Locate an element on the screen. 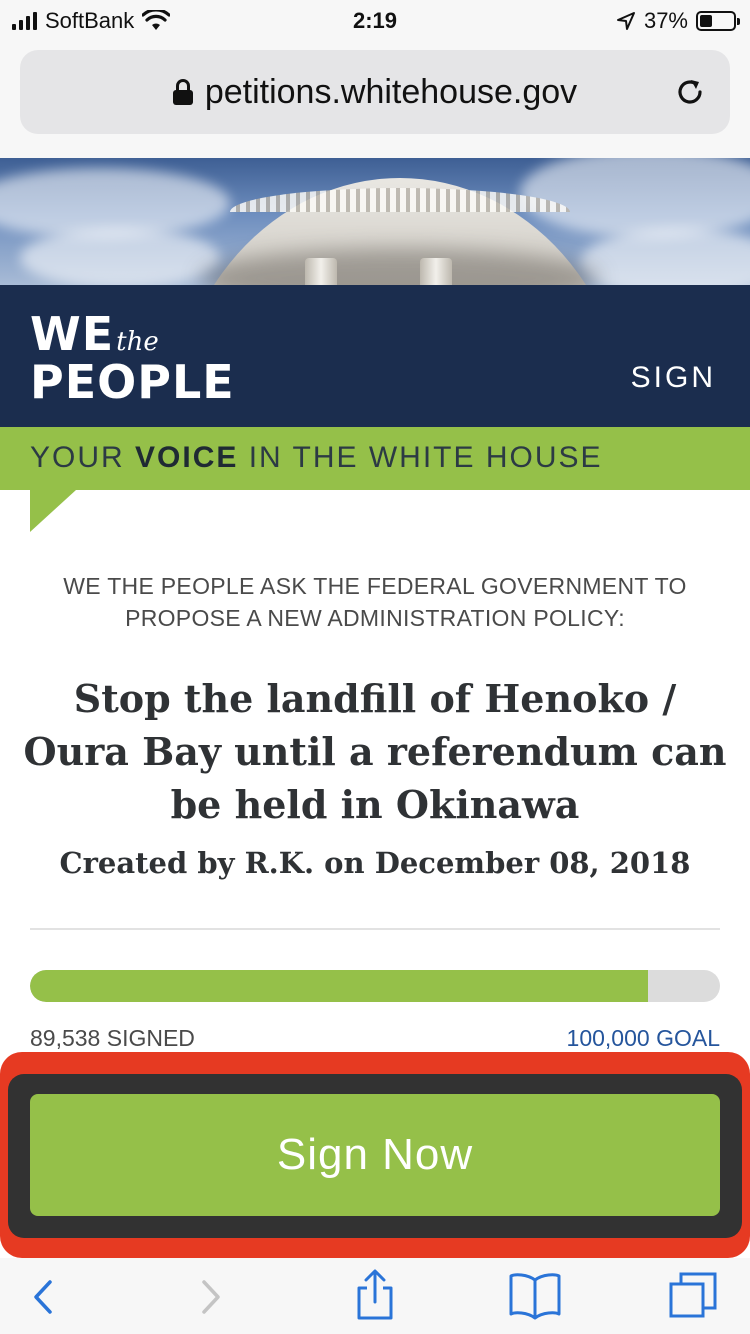  banner-tail-decoration is located at coordinates (53, 511).